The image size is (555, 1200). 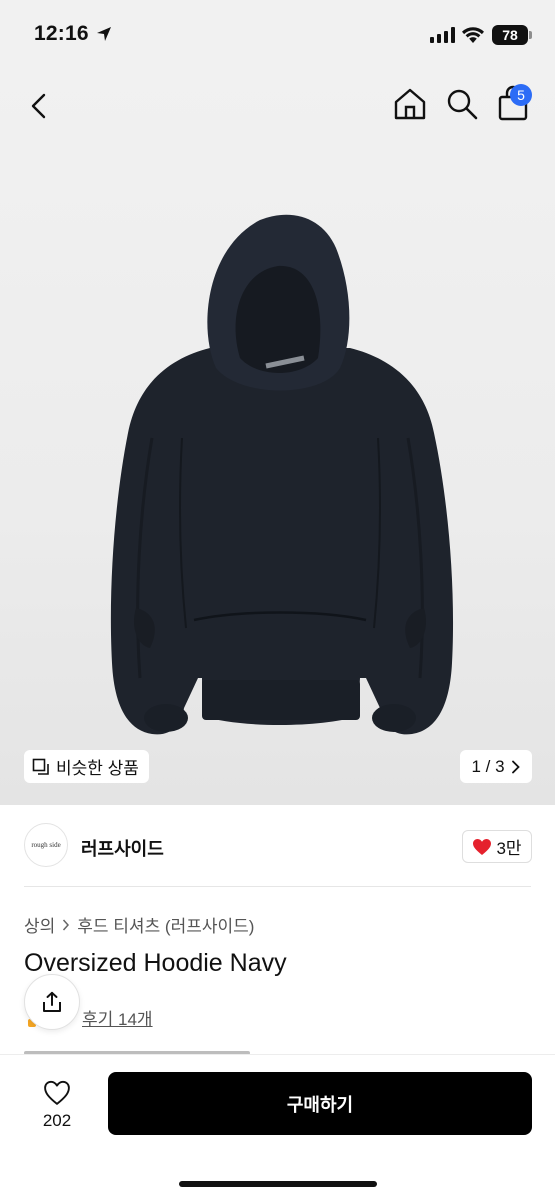 I want to click on share-button, so click(x=52, y=1002).